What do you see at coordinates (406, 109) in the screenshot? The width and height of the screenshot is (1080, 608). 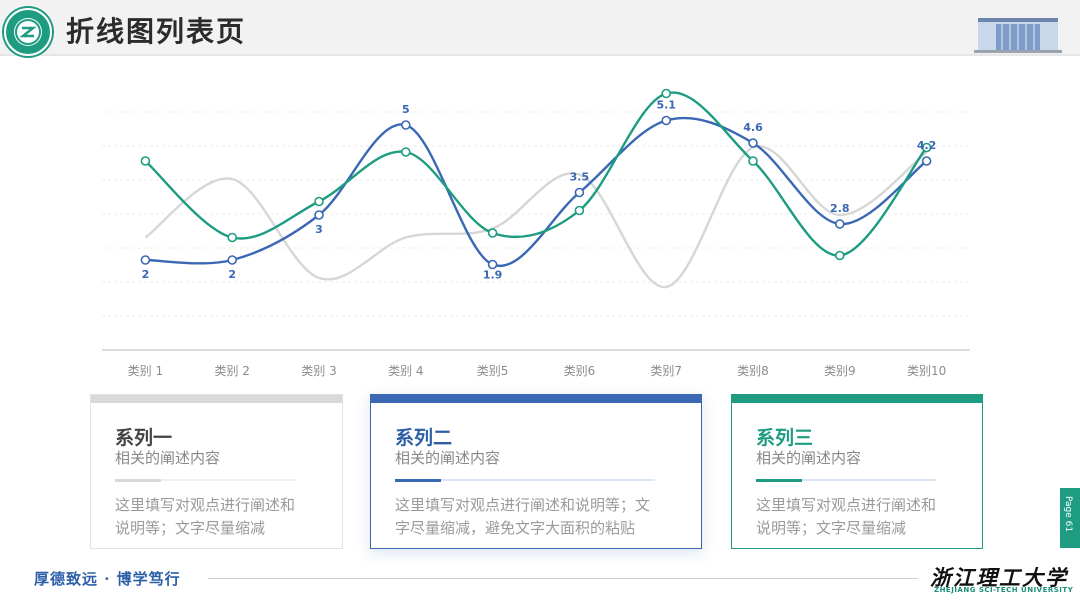 I see `data-label: 5` at bounding box center [406, 109].